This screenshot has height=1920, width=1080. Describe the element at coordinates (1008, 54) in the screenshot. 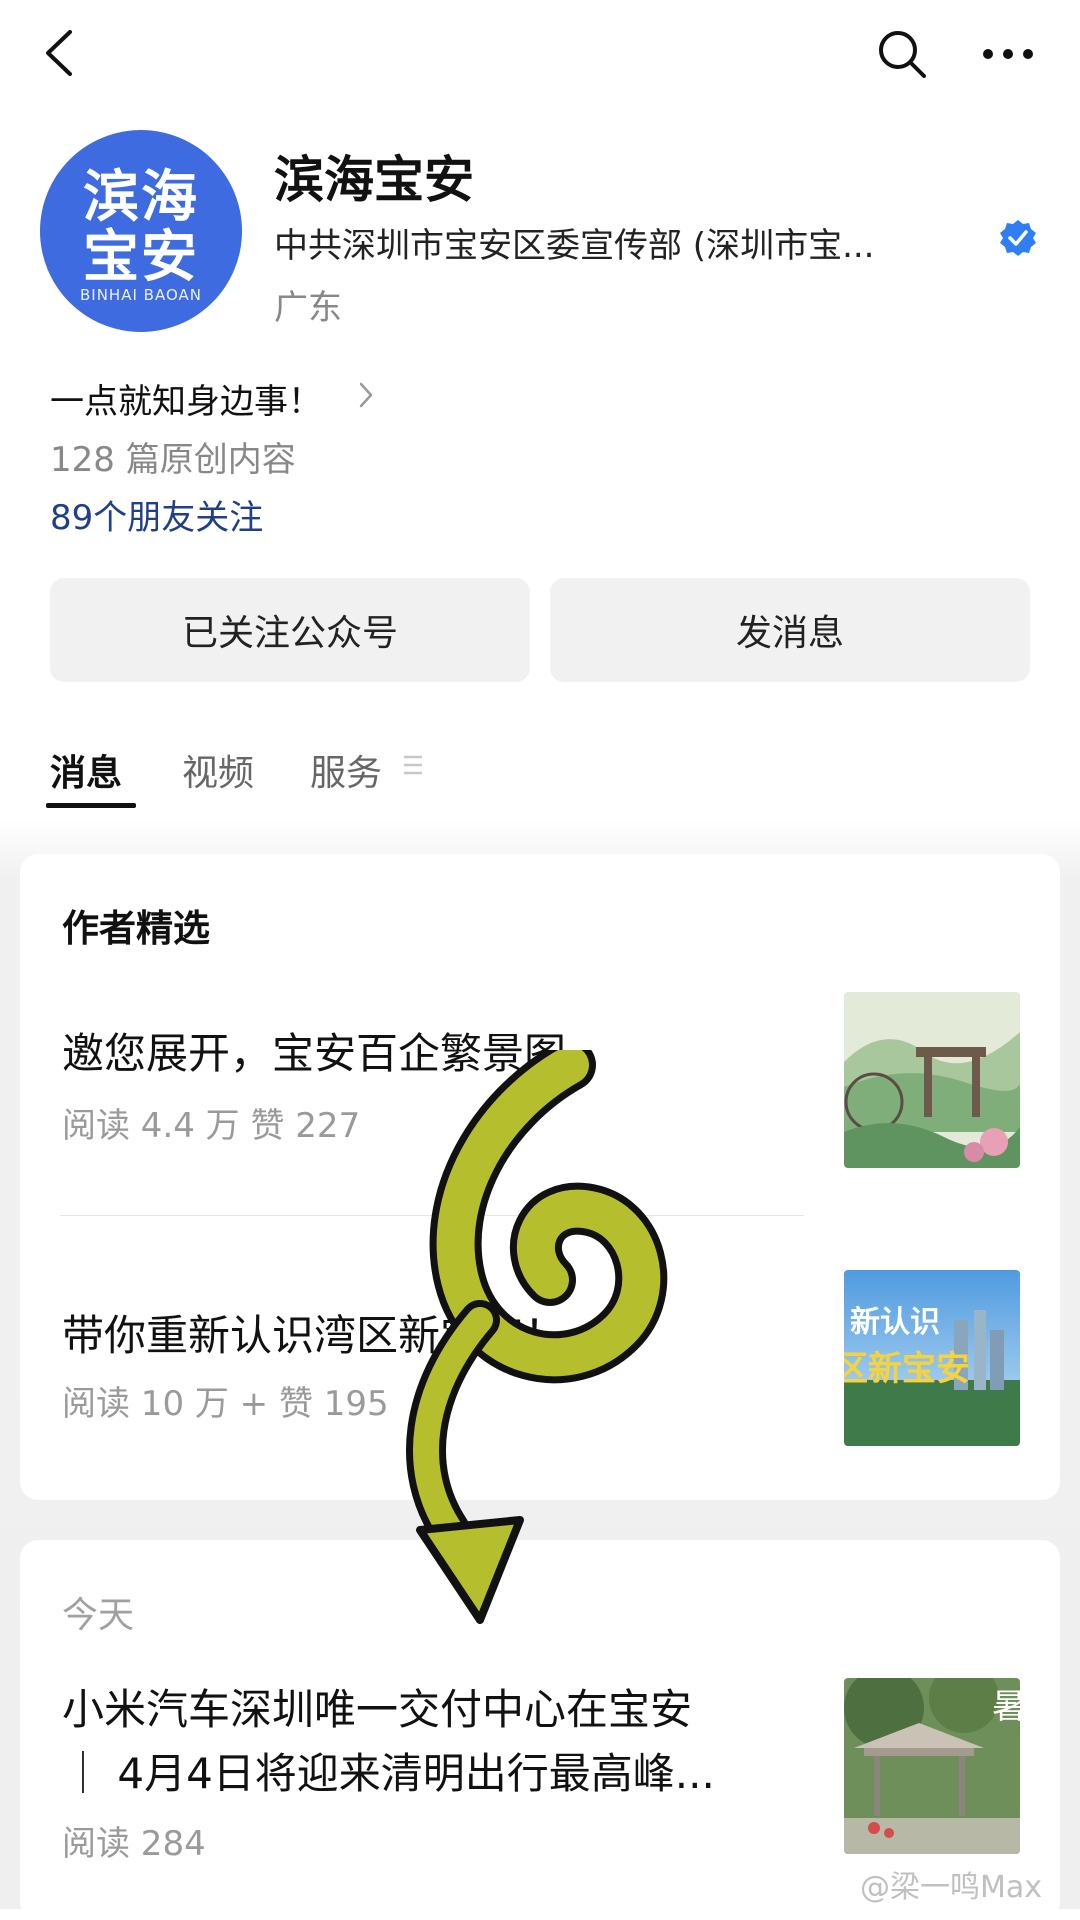

I see `more-dots-icon` at that location.